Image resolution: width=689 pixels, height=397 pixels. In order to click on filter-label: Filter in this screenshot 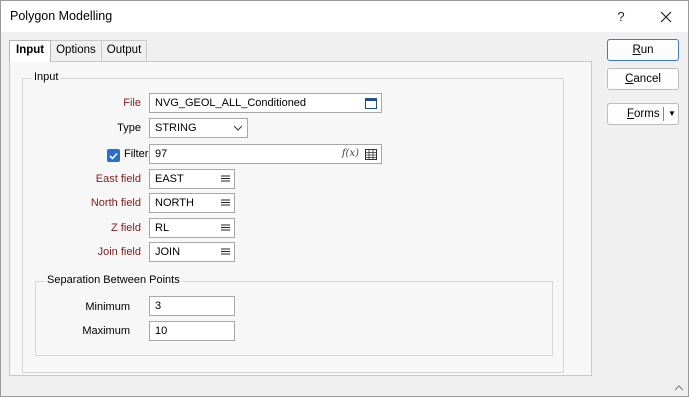, I will do `click(136, 154)`.